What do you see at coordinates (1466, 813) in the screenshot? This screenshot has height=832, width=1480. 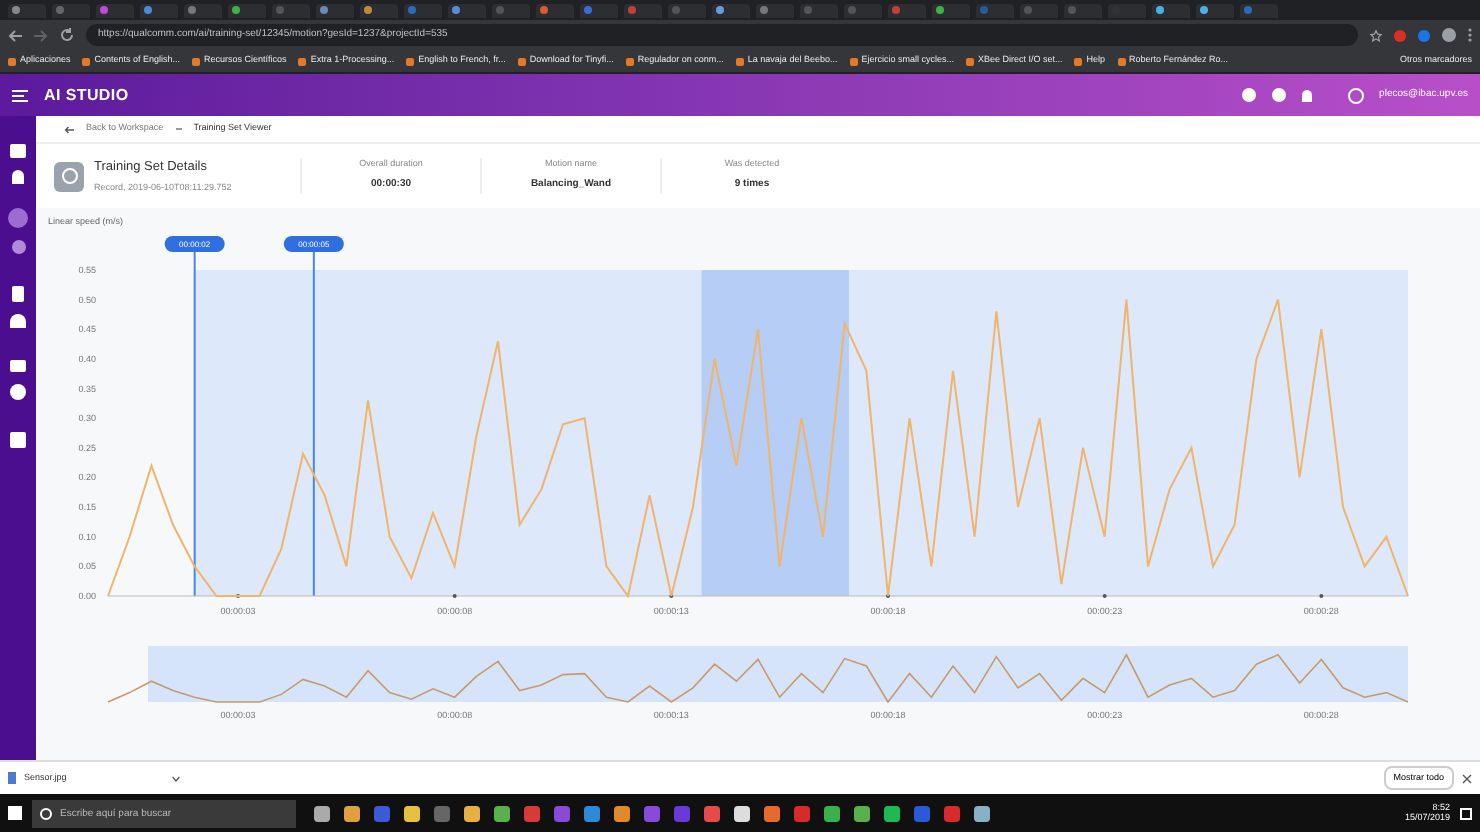 I see `notification-icon` at bounding box center [1466, 813].